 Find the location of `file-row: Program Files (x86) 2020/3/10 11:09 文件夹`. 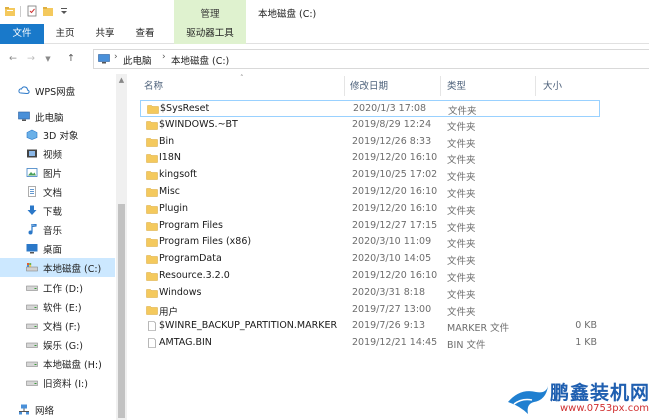

file-row: Program Files (x86) 2020/3/10 11:09 文件夹 is located at coordinates (370, 242).